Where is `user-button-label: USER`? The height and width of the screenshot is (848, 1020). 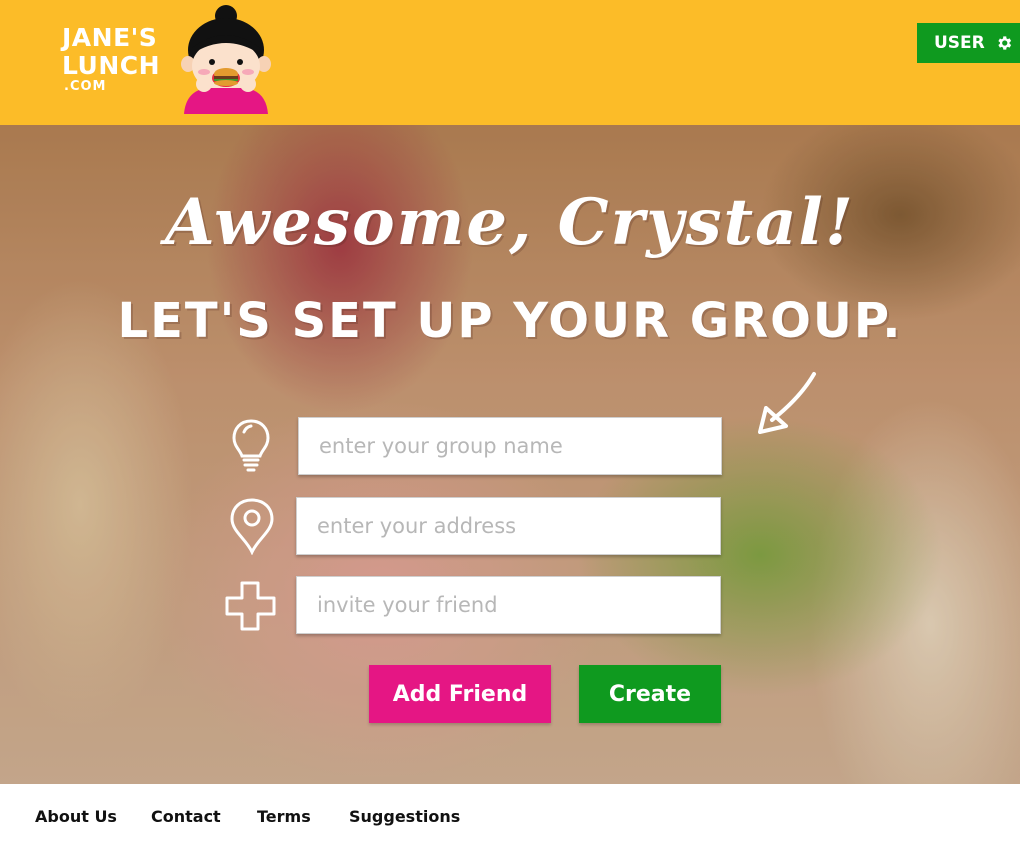 user-button-label: USER is located at coordinates (959, 43).